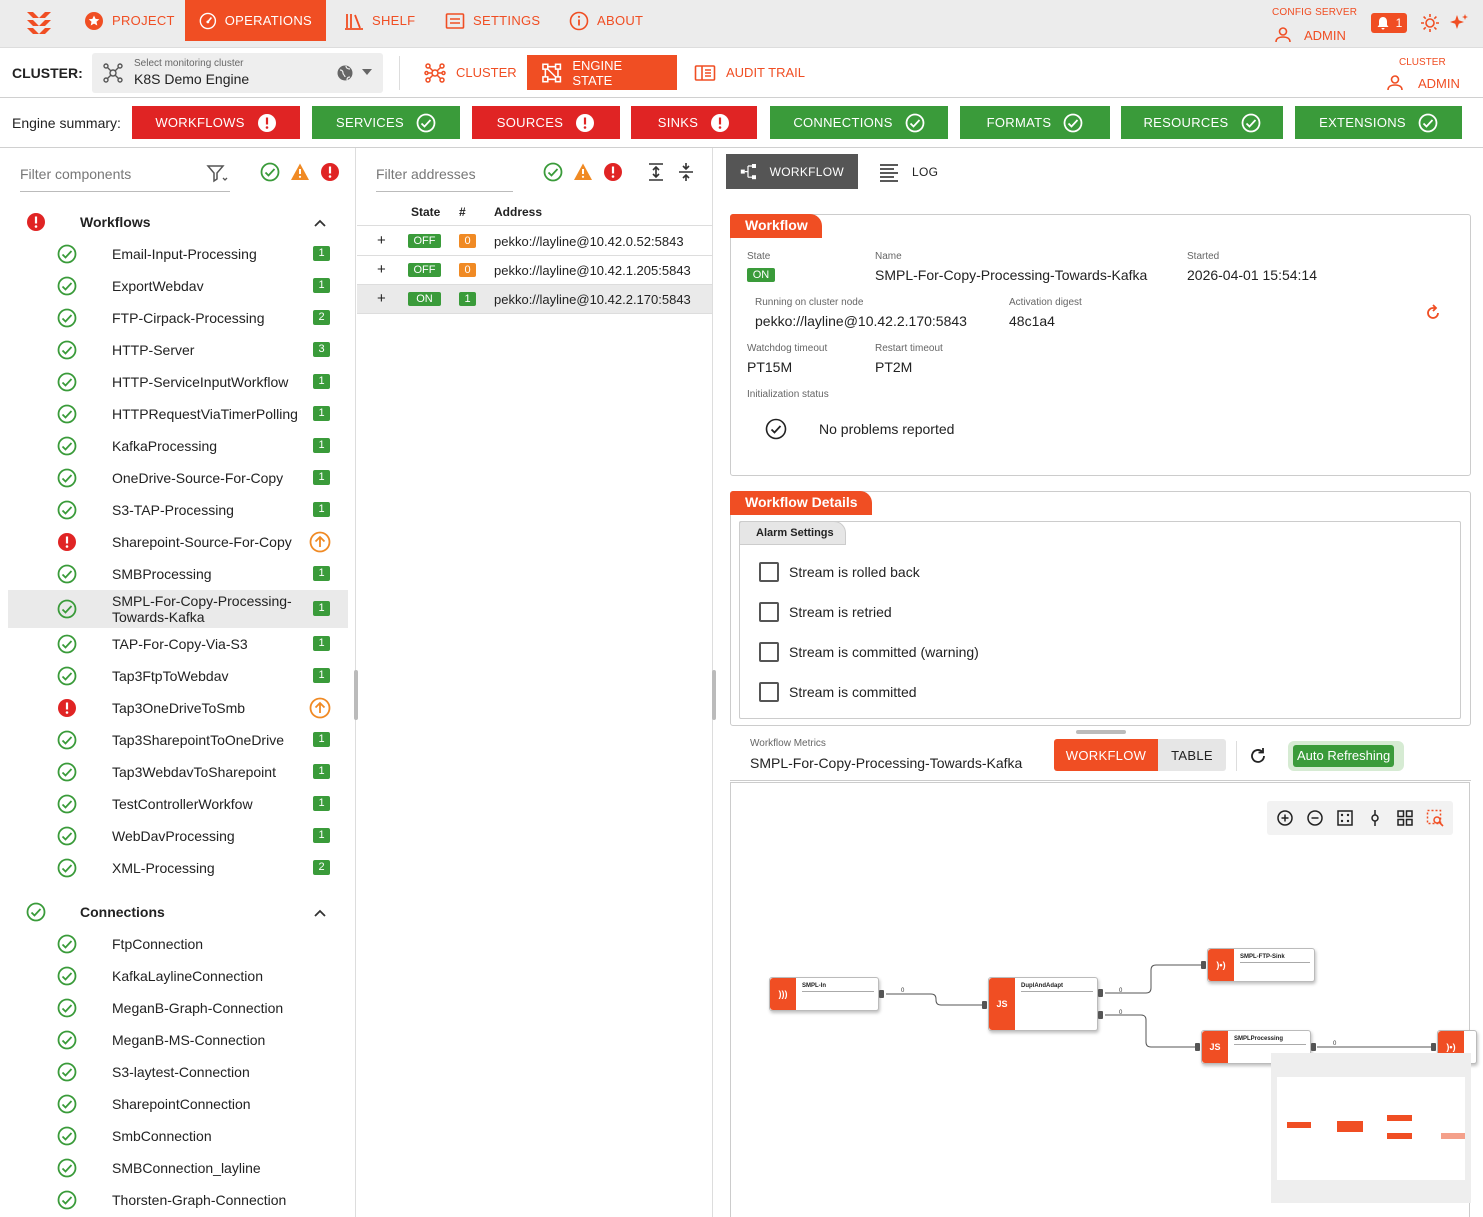  I want to click on workflow-list-item: KafkaProcessing 1, so click(178, 446).